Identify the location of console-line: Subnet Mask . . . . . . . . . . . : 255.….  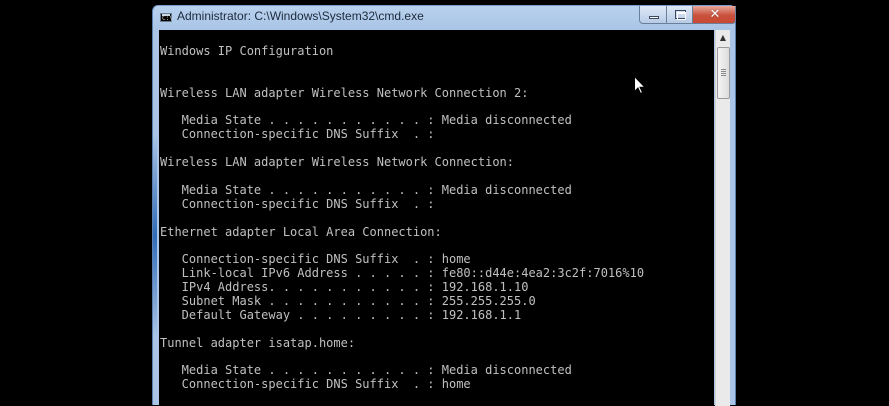
(348, 301).